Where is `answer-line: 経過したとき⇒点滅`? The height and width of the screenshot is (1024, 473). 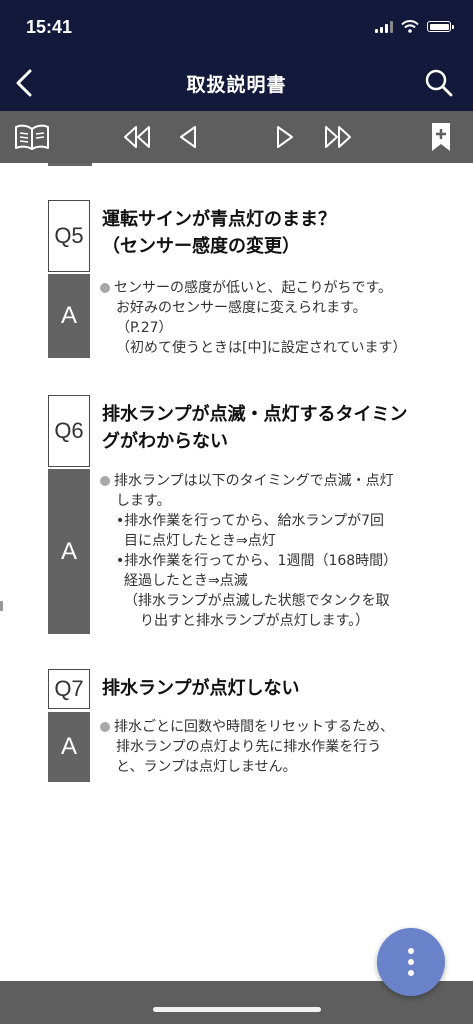
answer-line: 経過したとき⇒点滅 is located at coordinates (186, 581).